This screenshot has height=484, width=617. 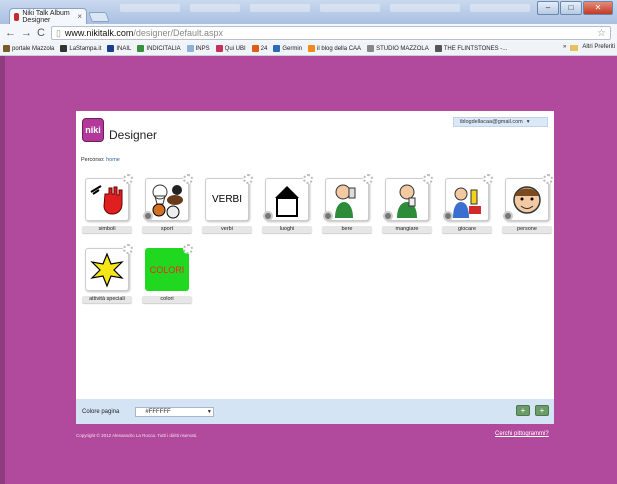 What do you see at coordinates (402, 48) in the screenshot?
I see `bookmark-label: STUDIO MAZZOLA` at bounding box center [402, 48].